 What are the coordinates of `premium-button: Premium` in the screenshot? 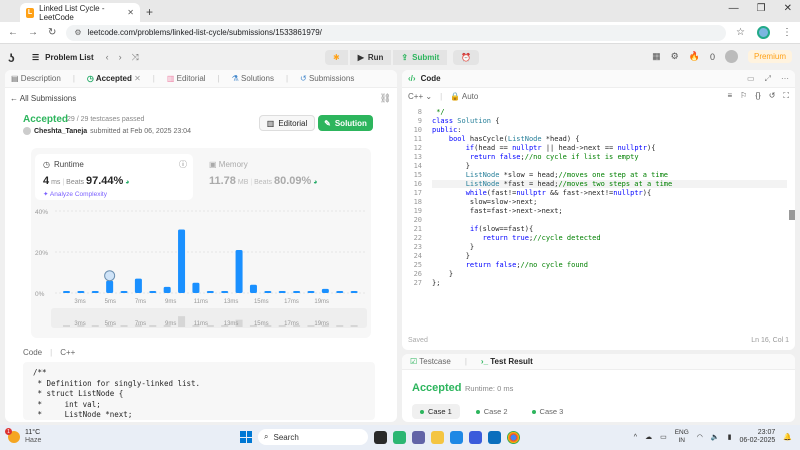 It's located at (769, 56).